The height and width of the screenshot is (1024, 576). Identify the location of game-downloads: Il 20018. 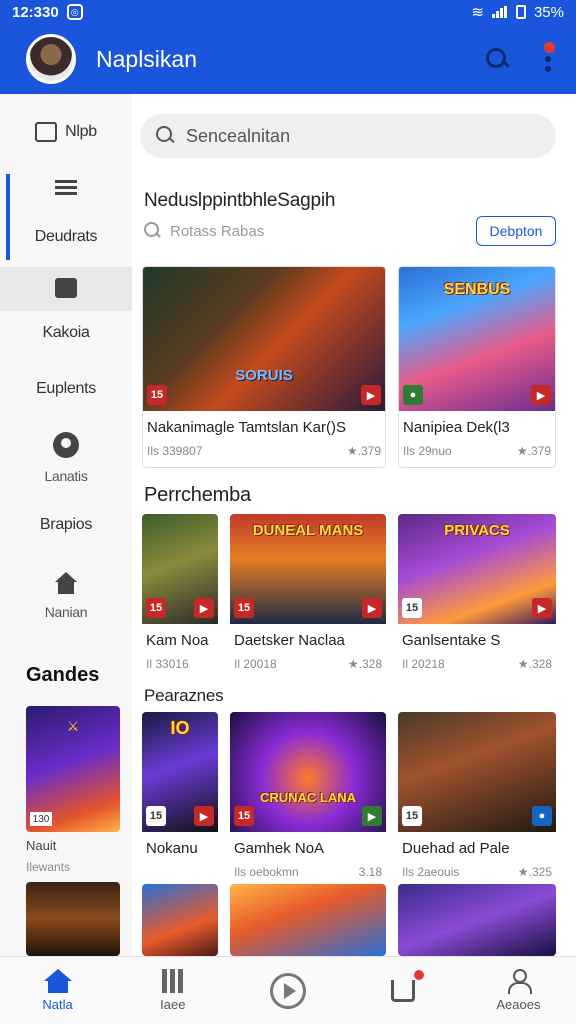
(255, 664).